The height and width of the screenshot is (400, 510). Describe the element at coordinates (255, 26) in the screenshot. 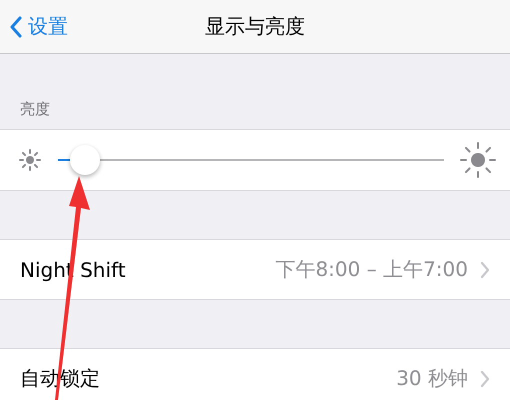

I see `window-title: 显示与亮度` at that location.